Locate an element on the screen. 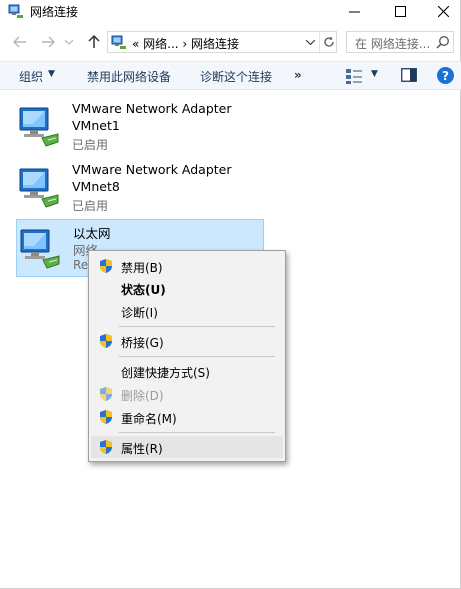 This screenshot has width=461, height=589. refresh-button is located at coordinates (328, 42).